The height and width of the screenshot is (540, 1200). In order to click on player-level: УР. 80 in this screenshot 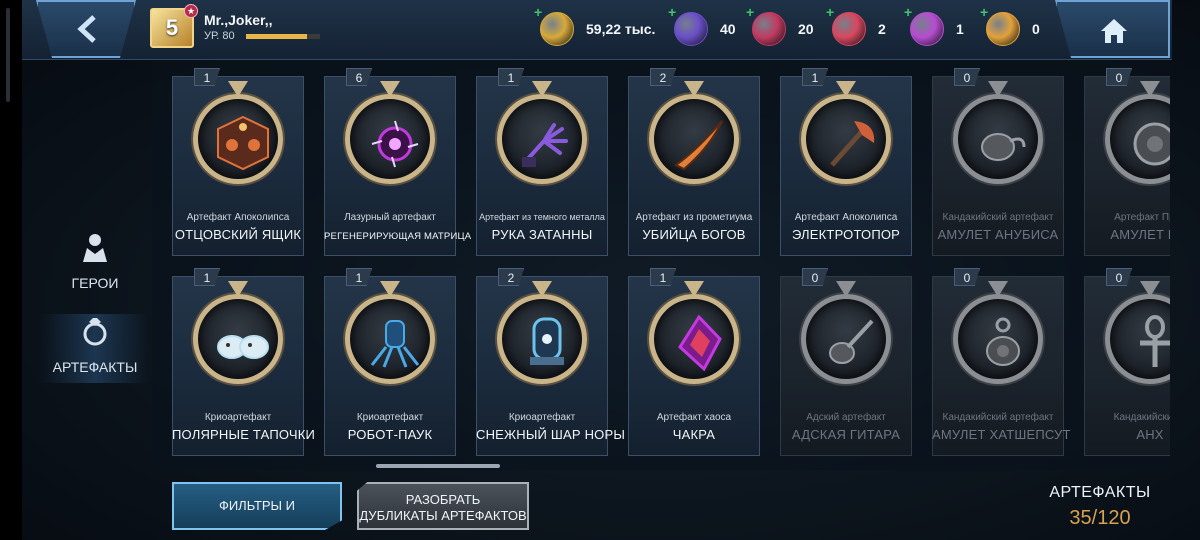, I will do `click(219, 36)`.